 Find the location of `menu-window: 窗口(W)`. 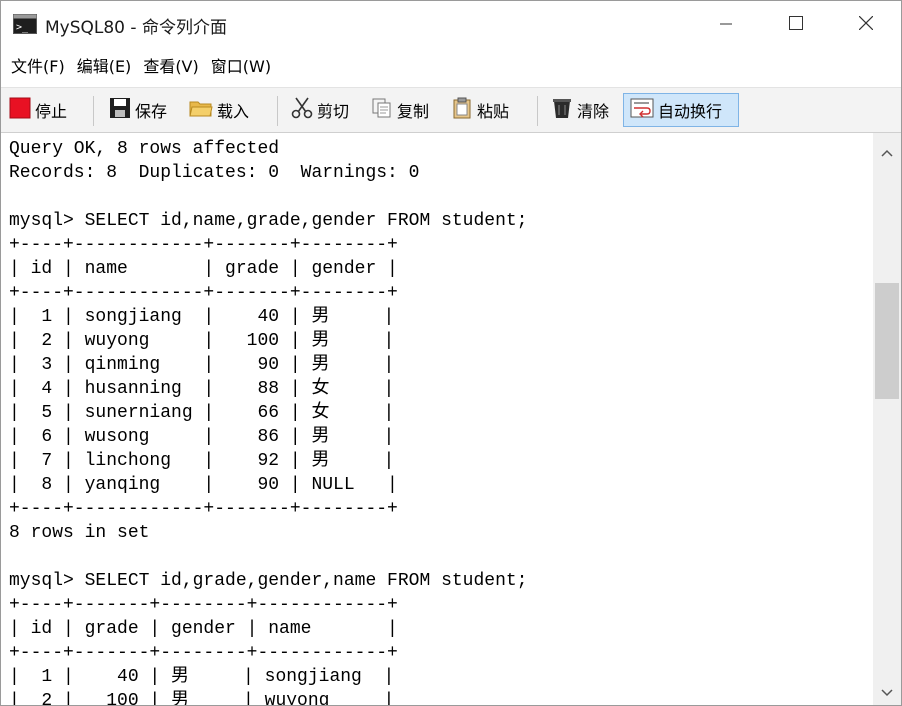

menu-window: 窗口(W) is located at coordinates (241, 67).